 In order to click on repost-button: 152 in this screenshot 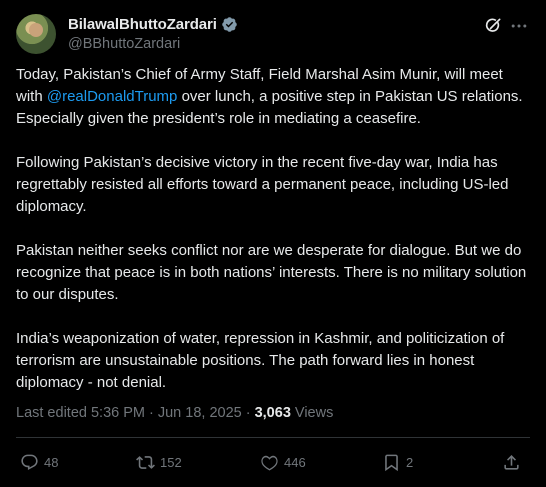, I will do `click(159, 462)`.